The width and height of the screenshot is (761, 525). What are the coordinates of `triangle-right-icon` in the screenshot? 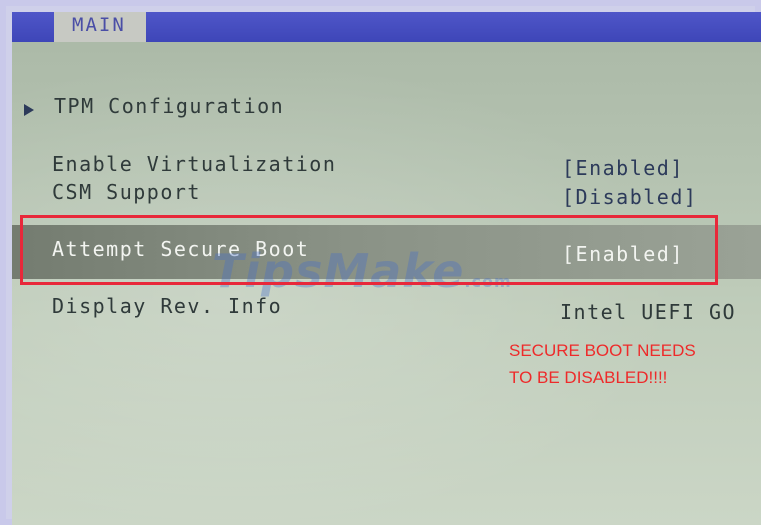 It's located at (29, 110).